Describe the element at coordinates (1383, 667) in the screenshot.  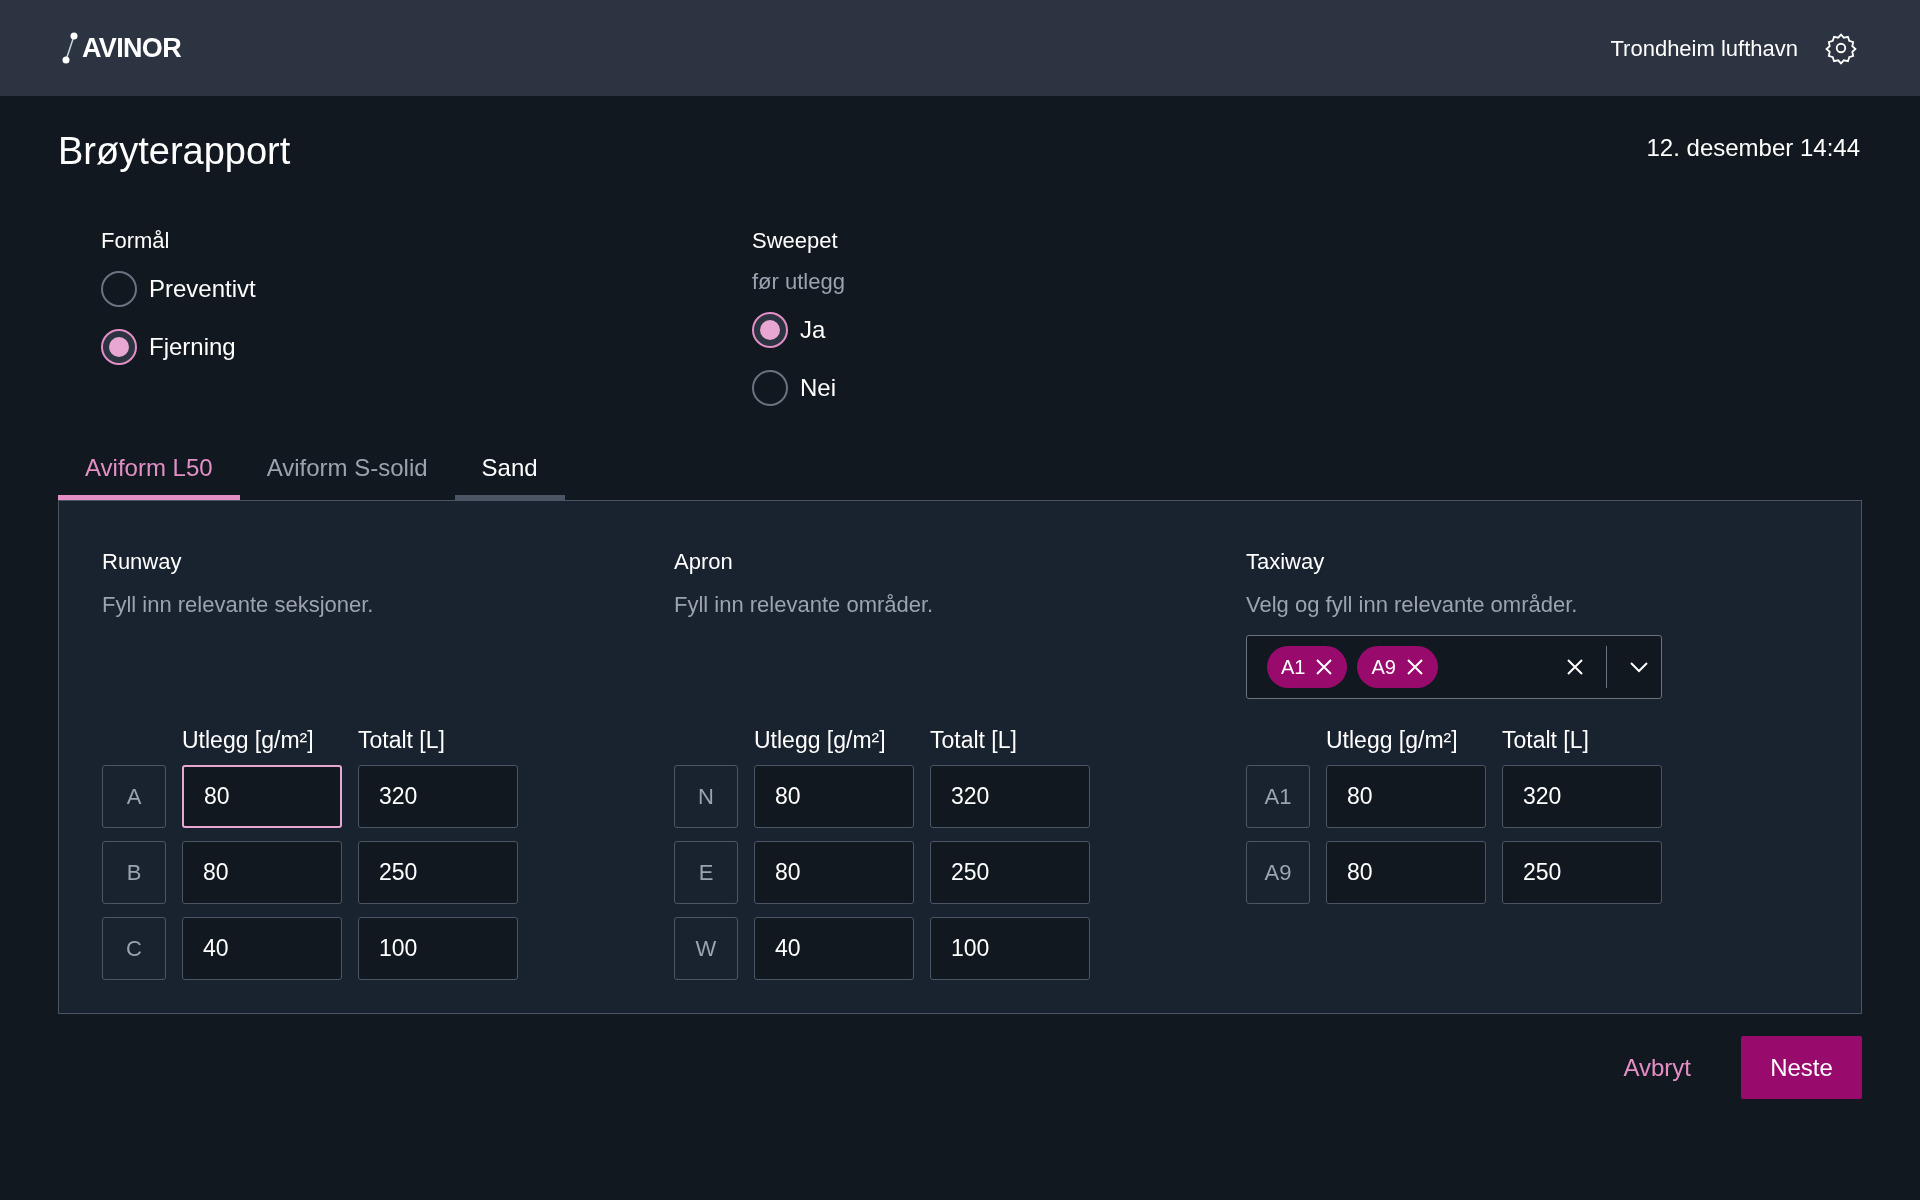
I see `chip-label: A9` at that location.